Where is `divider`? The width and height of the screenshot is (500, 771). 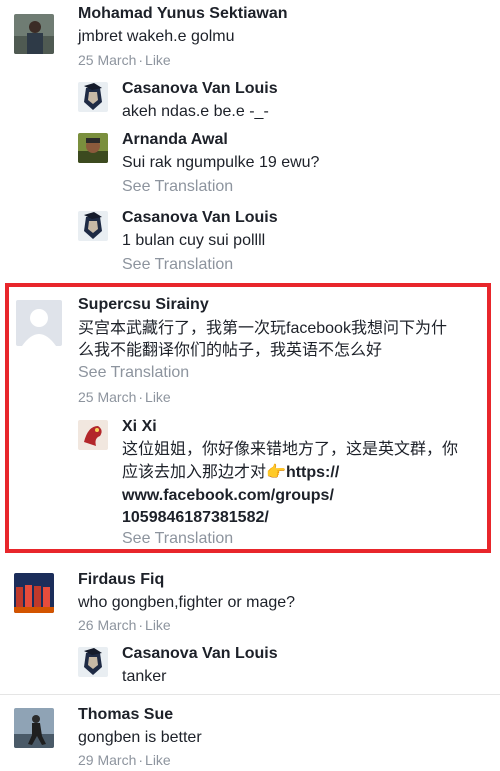 divider is located at coordinates (250, 694).